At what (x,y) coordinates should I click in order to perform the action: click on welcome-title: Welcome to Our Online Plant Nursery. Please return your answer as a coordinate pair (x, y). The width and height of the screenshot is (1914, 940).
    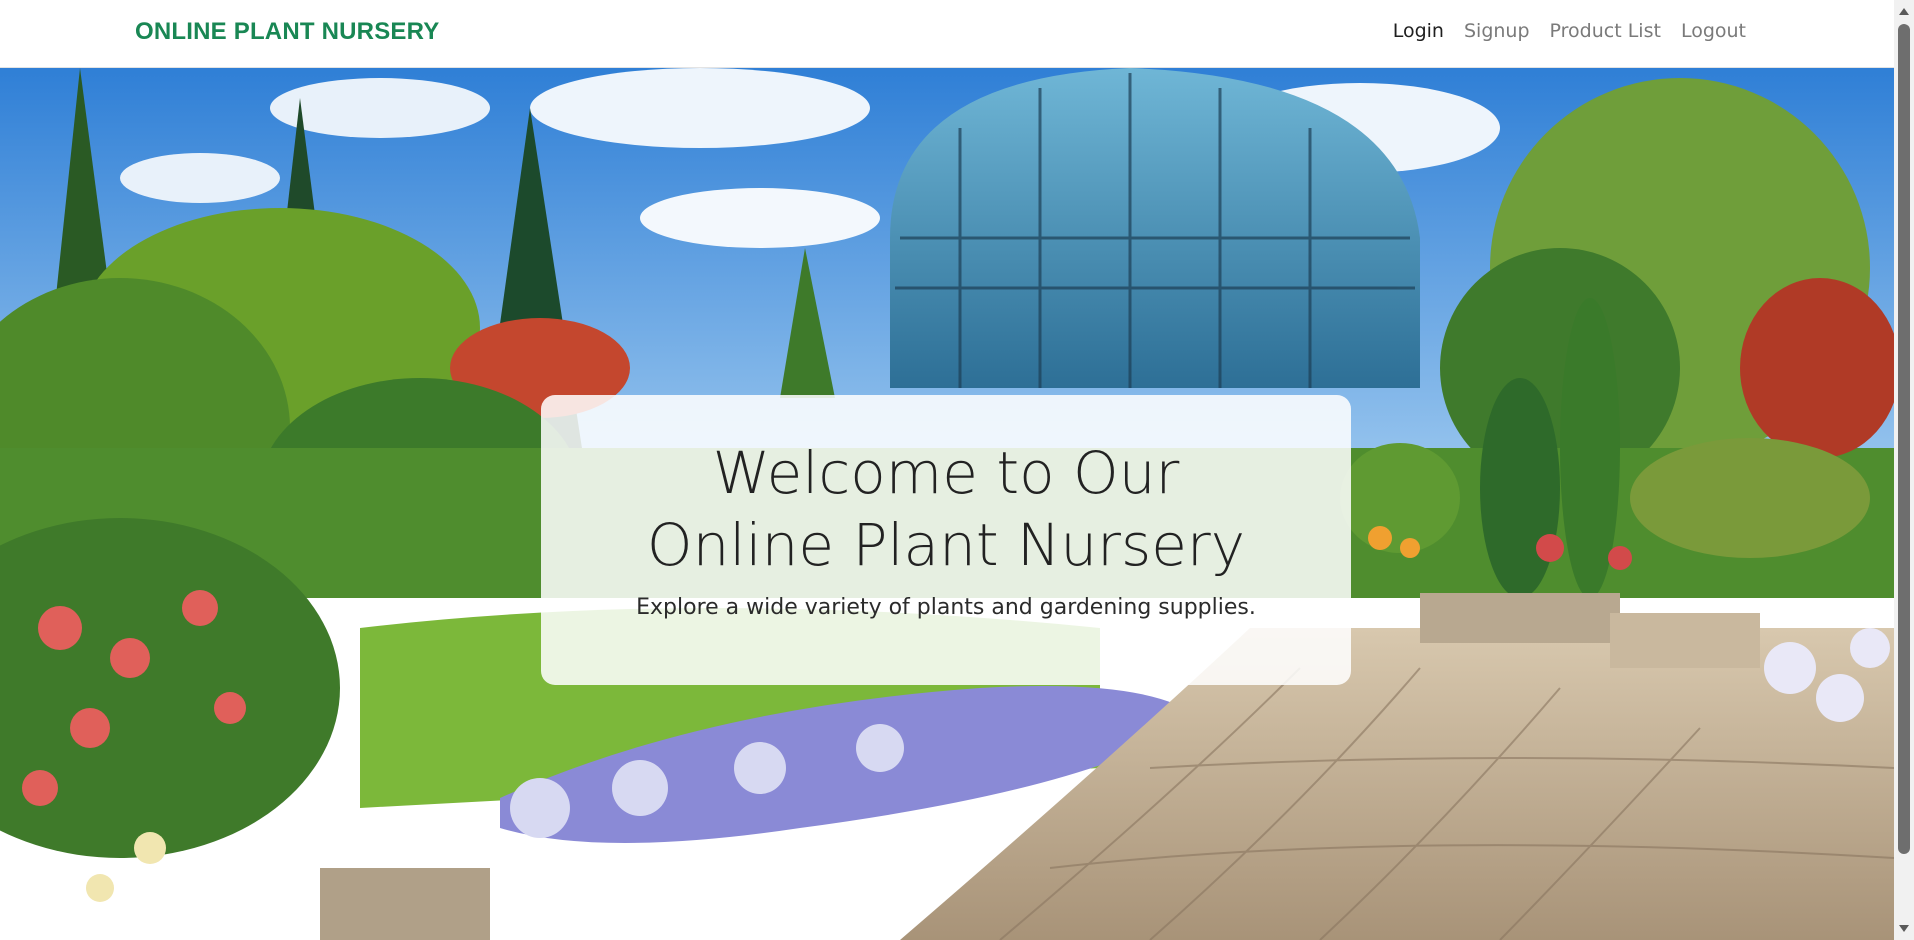
    Looking at the image, I should click on (946, 509).